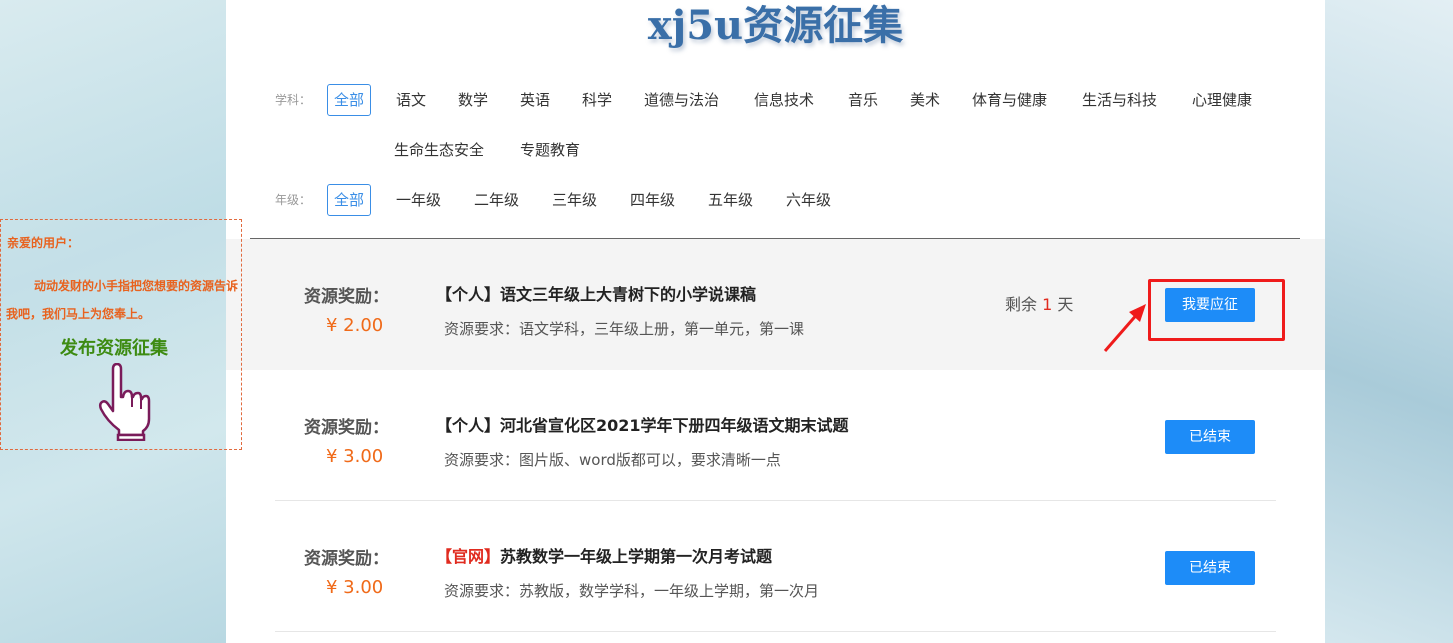  I want to click on subject-filter-music: 音乐, so click(863, 100).